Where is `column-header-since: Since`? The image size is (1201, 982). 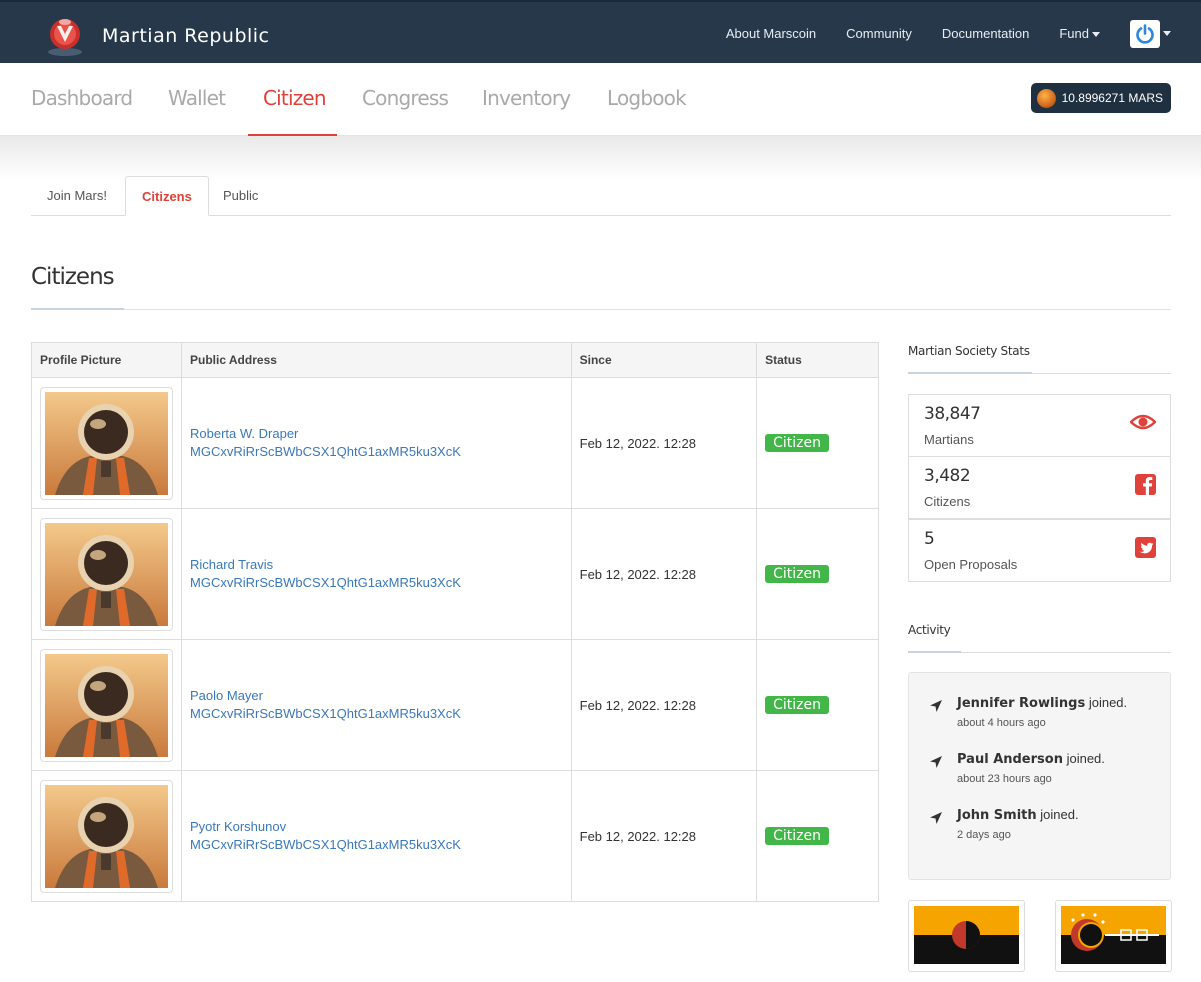
column-header-since: Since is located at coordinates (664, 360).